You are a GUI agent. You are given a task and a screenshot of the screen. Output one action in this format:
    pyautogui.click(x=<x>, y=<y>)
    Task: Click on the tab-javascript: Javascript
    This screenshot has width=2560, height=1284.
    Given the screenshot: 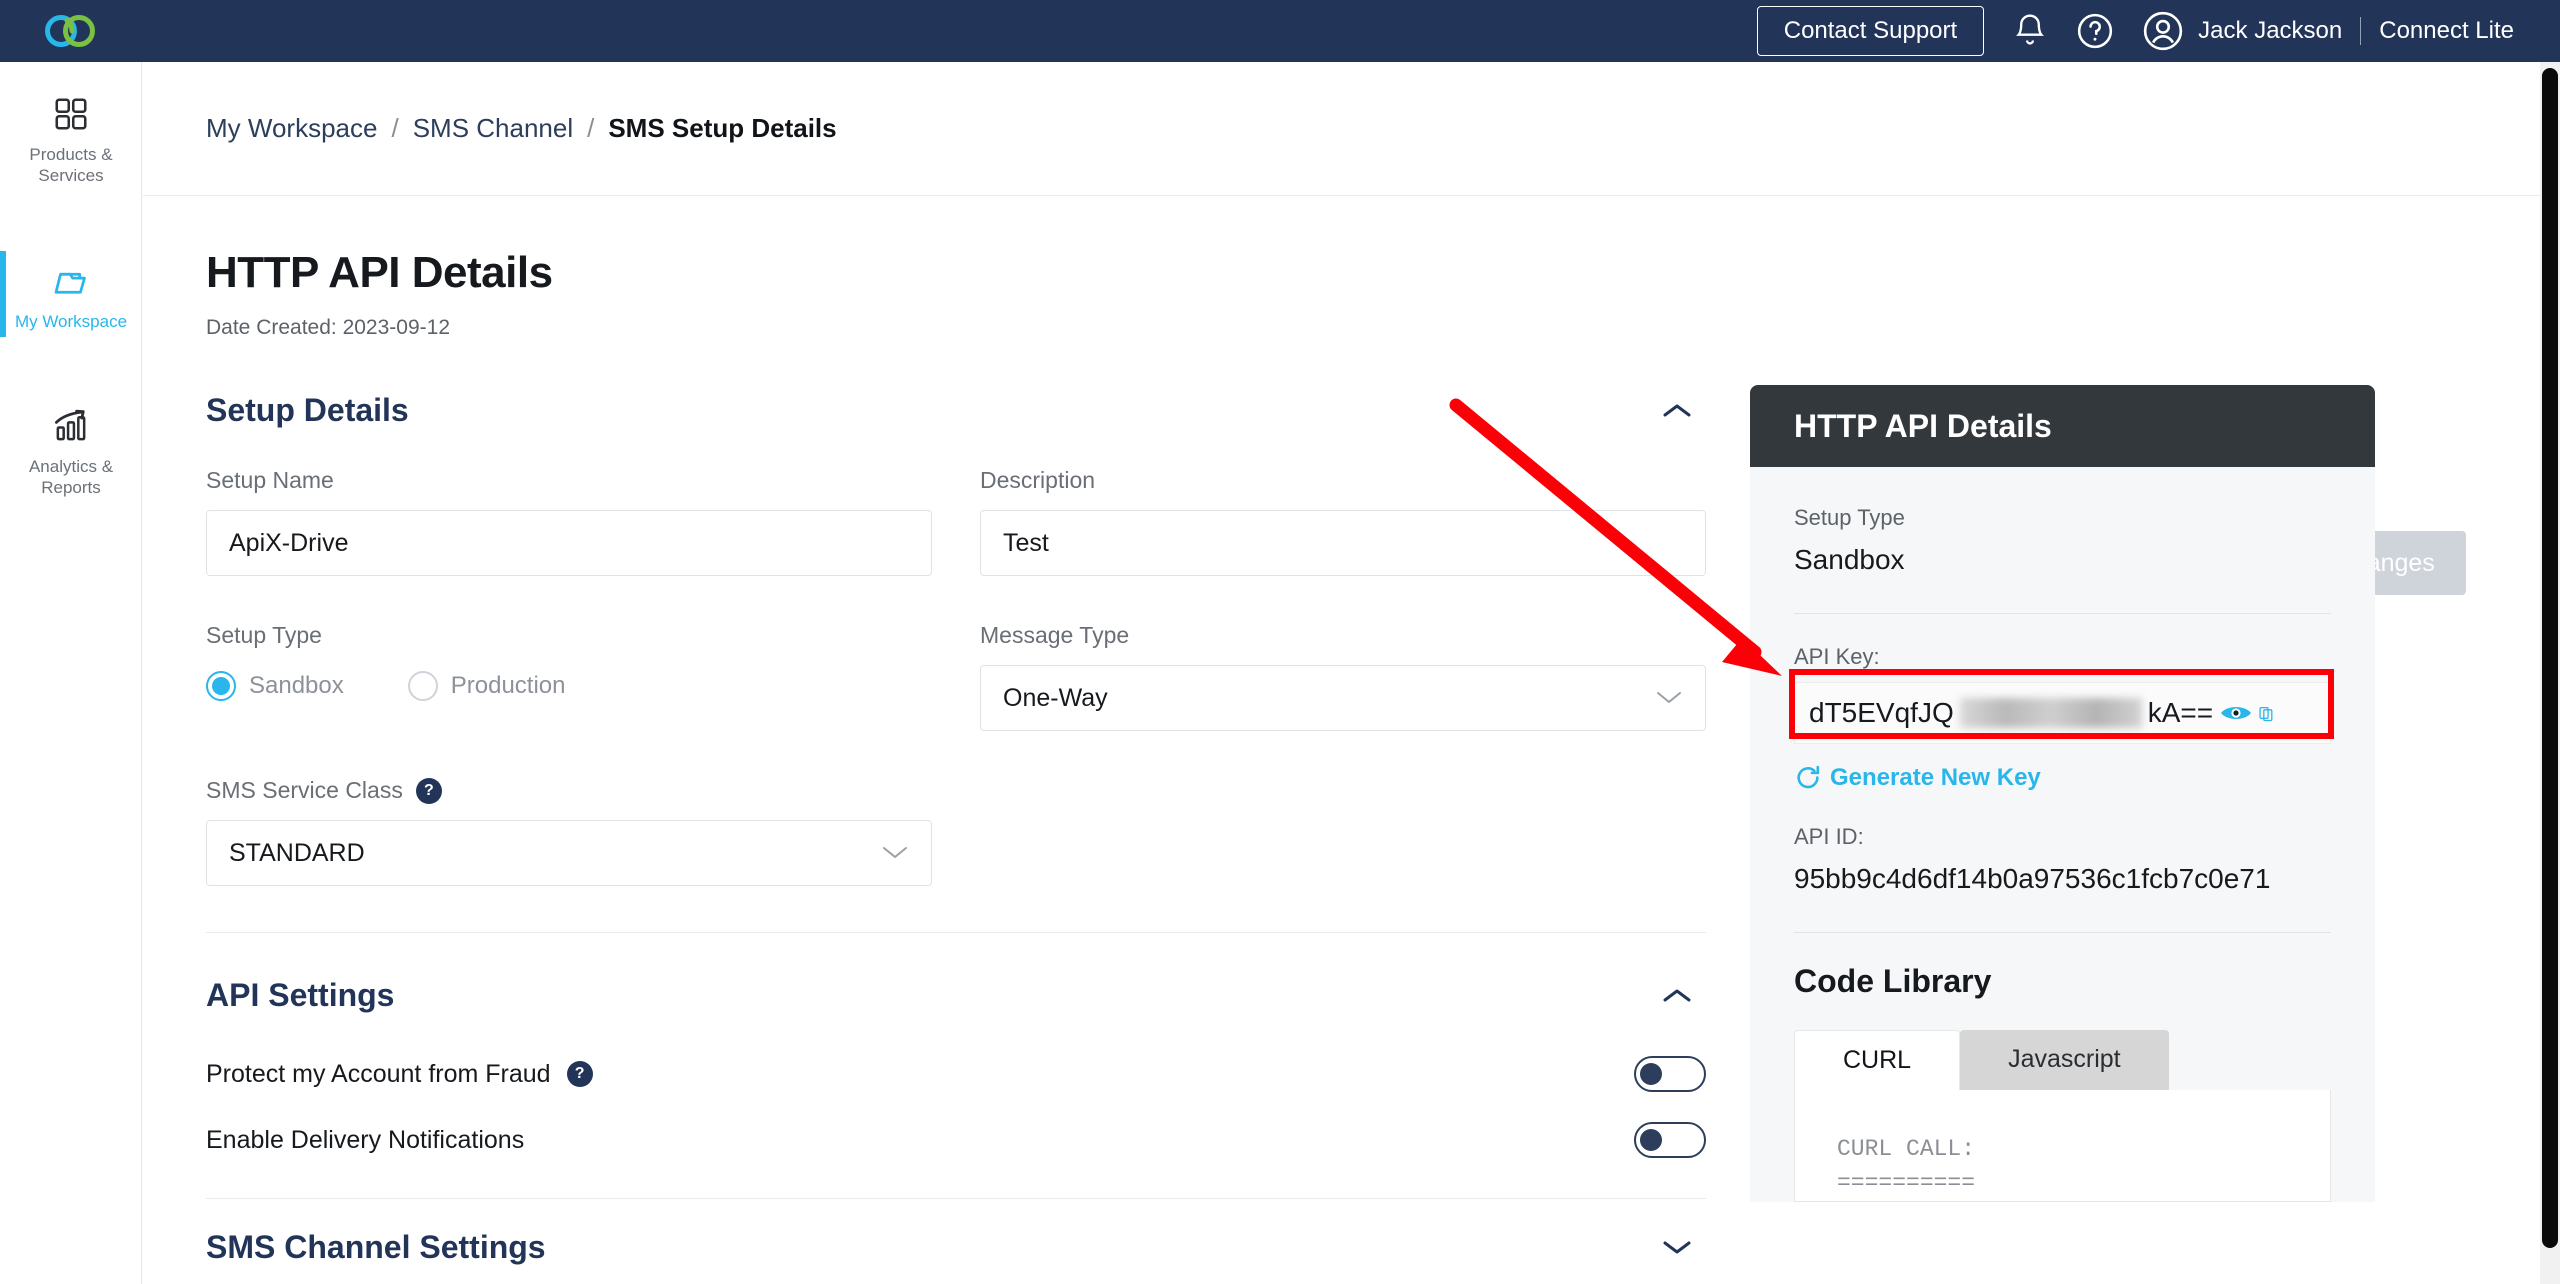 What is the action you would take?
    pyautogui.click(x=2064, y=1059)
    